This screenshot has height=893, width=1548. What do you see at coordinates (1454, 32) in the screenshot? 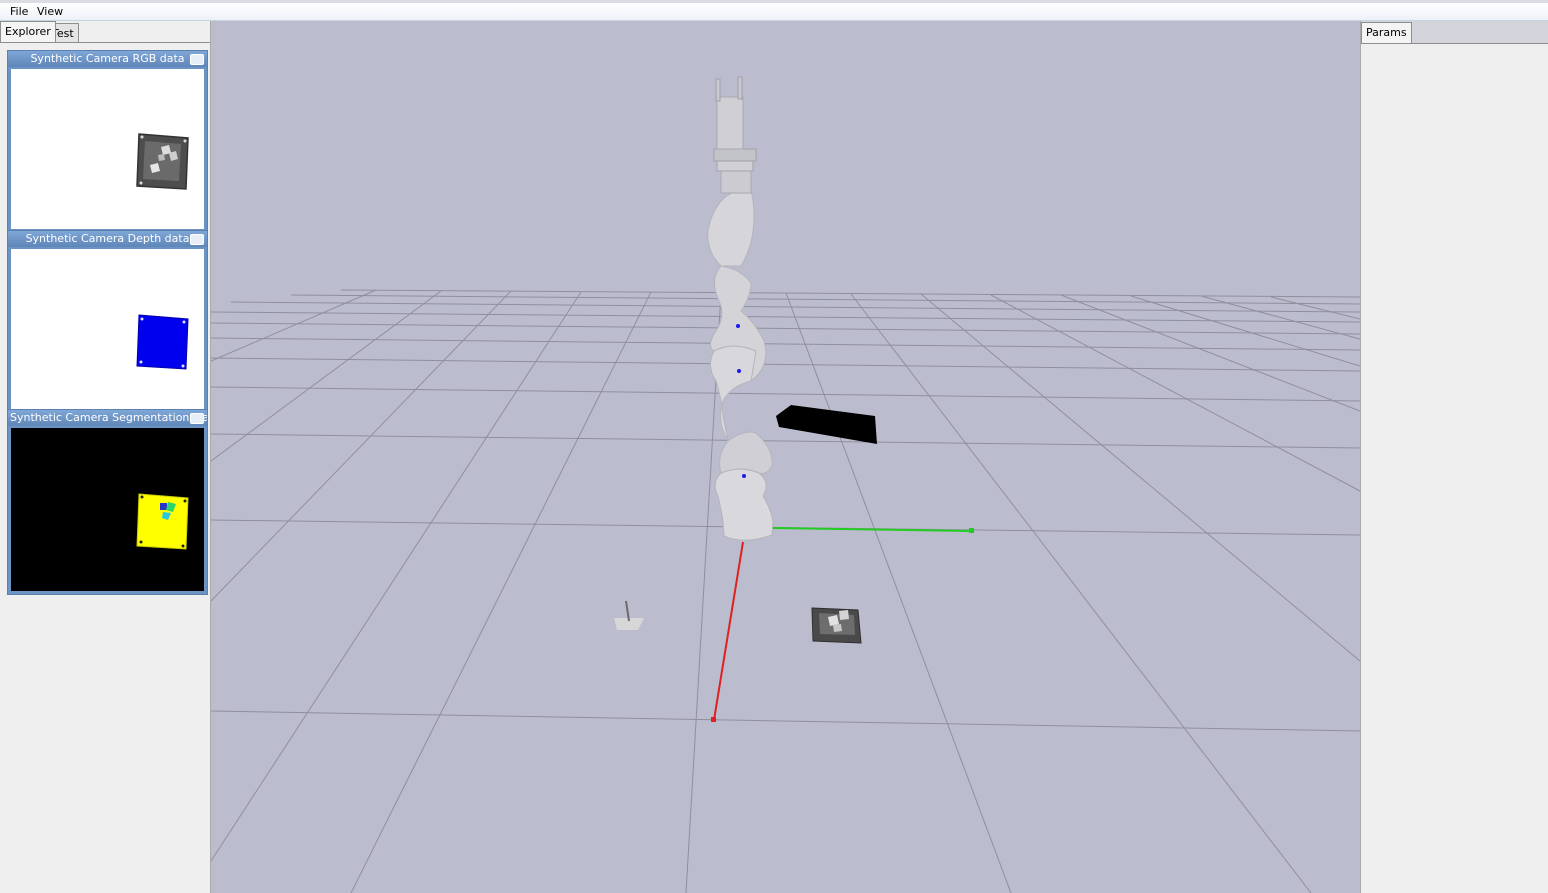
I see `params-tab-bar: Params` at bounding box center [1454, 32].